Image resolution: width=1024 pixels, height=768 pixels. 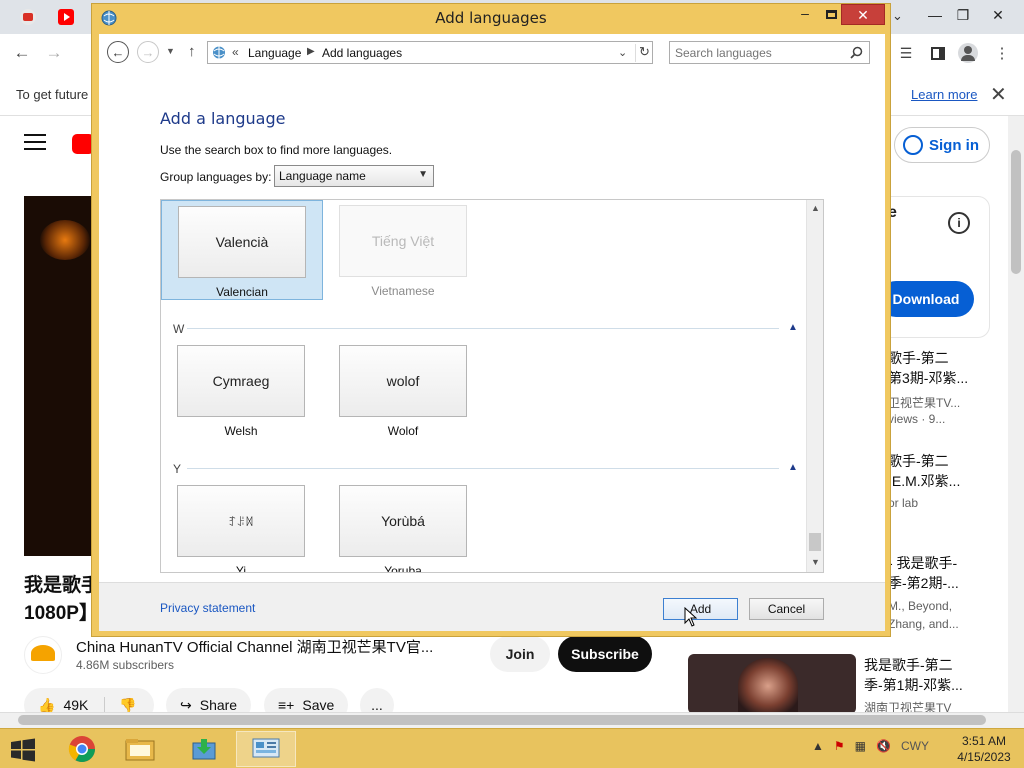 What do you see at coordinates (47, 704) in the screenshot?
I see `thumb-up-icon: 👍` at bounding box center [47, 704].